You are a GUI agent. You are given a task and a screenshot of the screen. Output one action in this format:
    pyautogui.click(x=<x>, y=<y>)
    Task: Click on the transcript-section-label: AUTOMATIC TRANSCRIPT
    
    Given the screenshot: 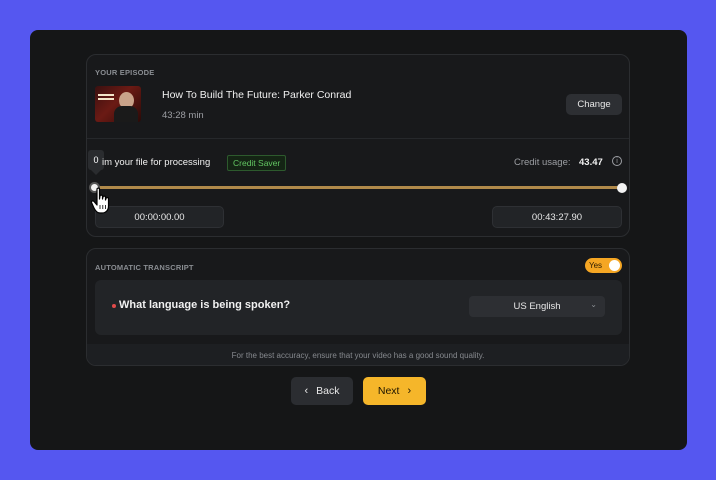 What is the action you would take?
    pyautogui.click(x=144, y=267)
    